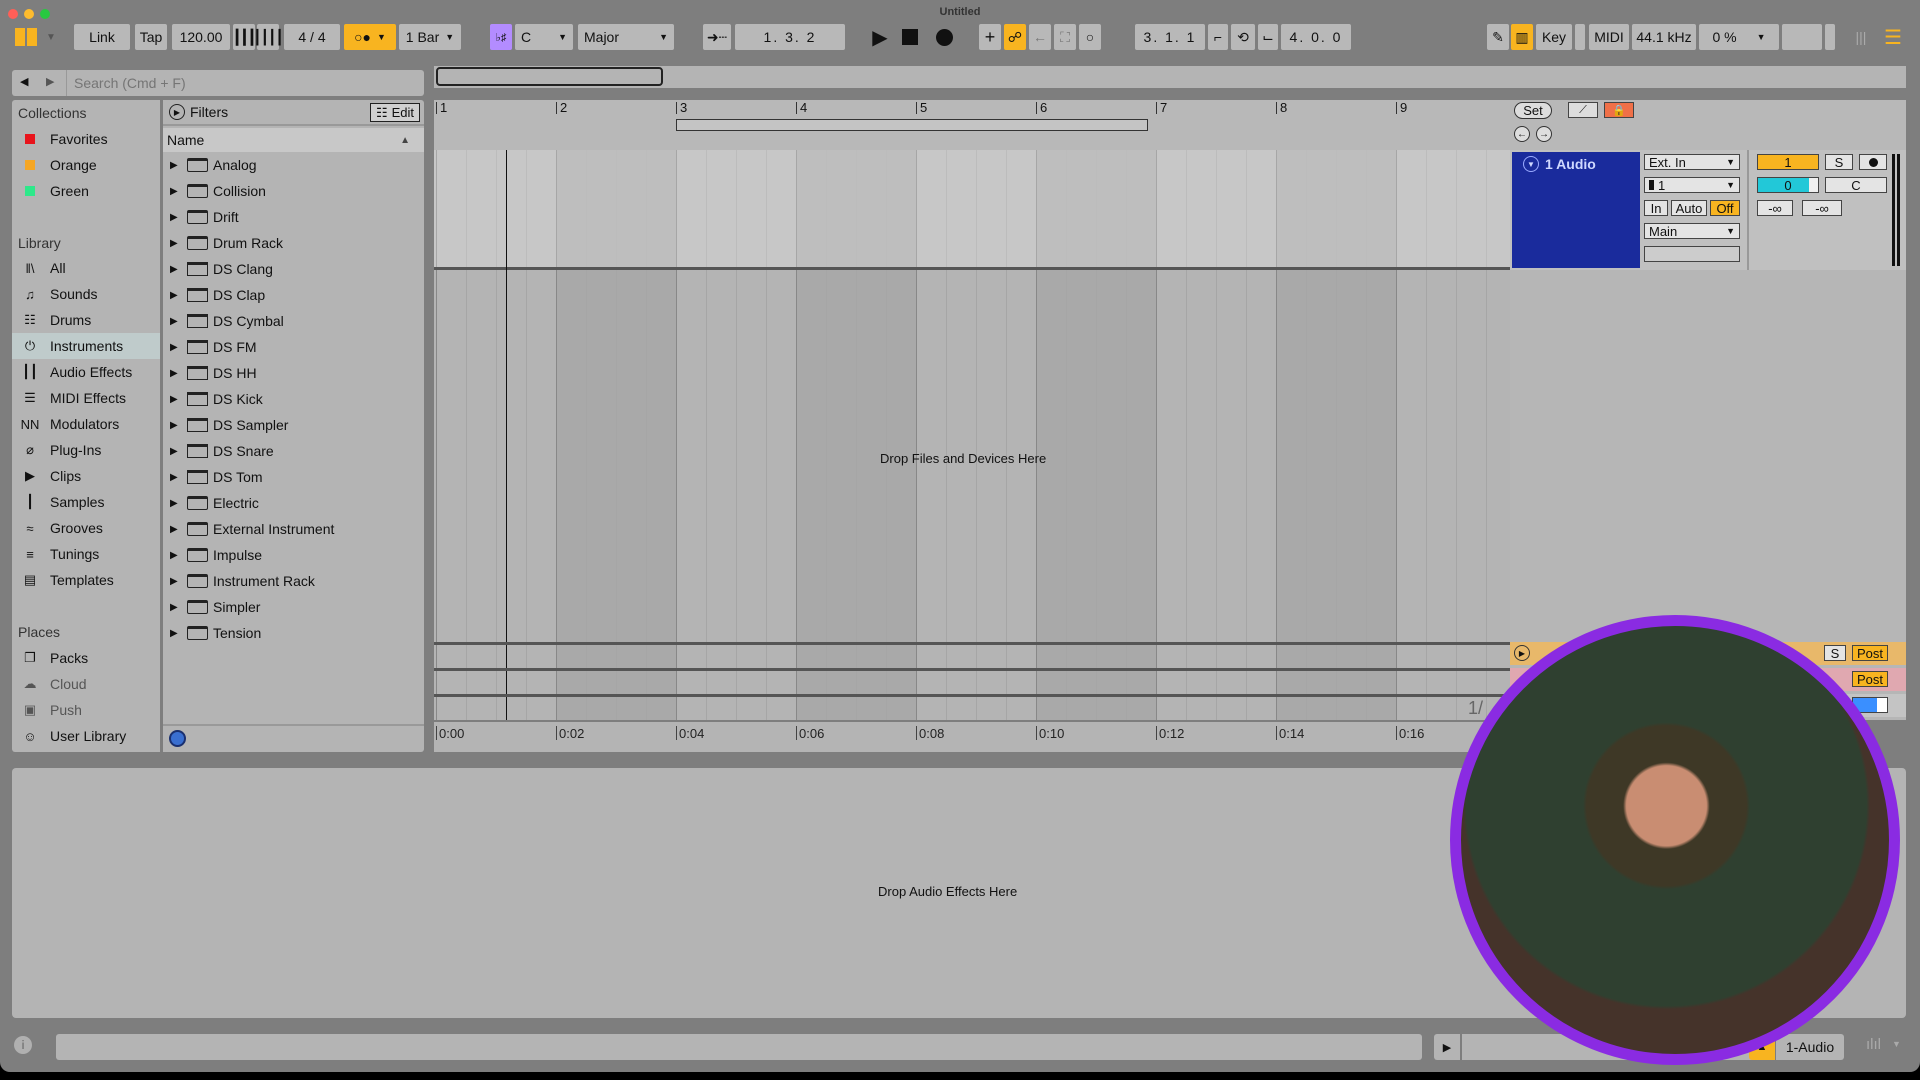 This screenshot has width=1920, height=1080. Describe the element at coordinates (790, 37) in the screenshot. I see `arrangement-position-field: 1. 3. 2` at that location.